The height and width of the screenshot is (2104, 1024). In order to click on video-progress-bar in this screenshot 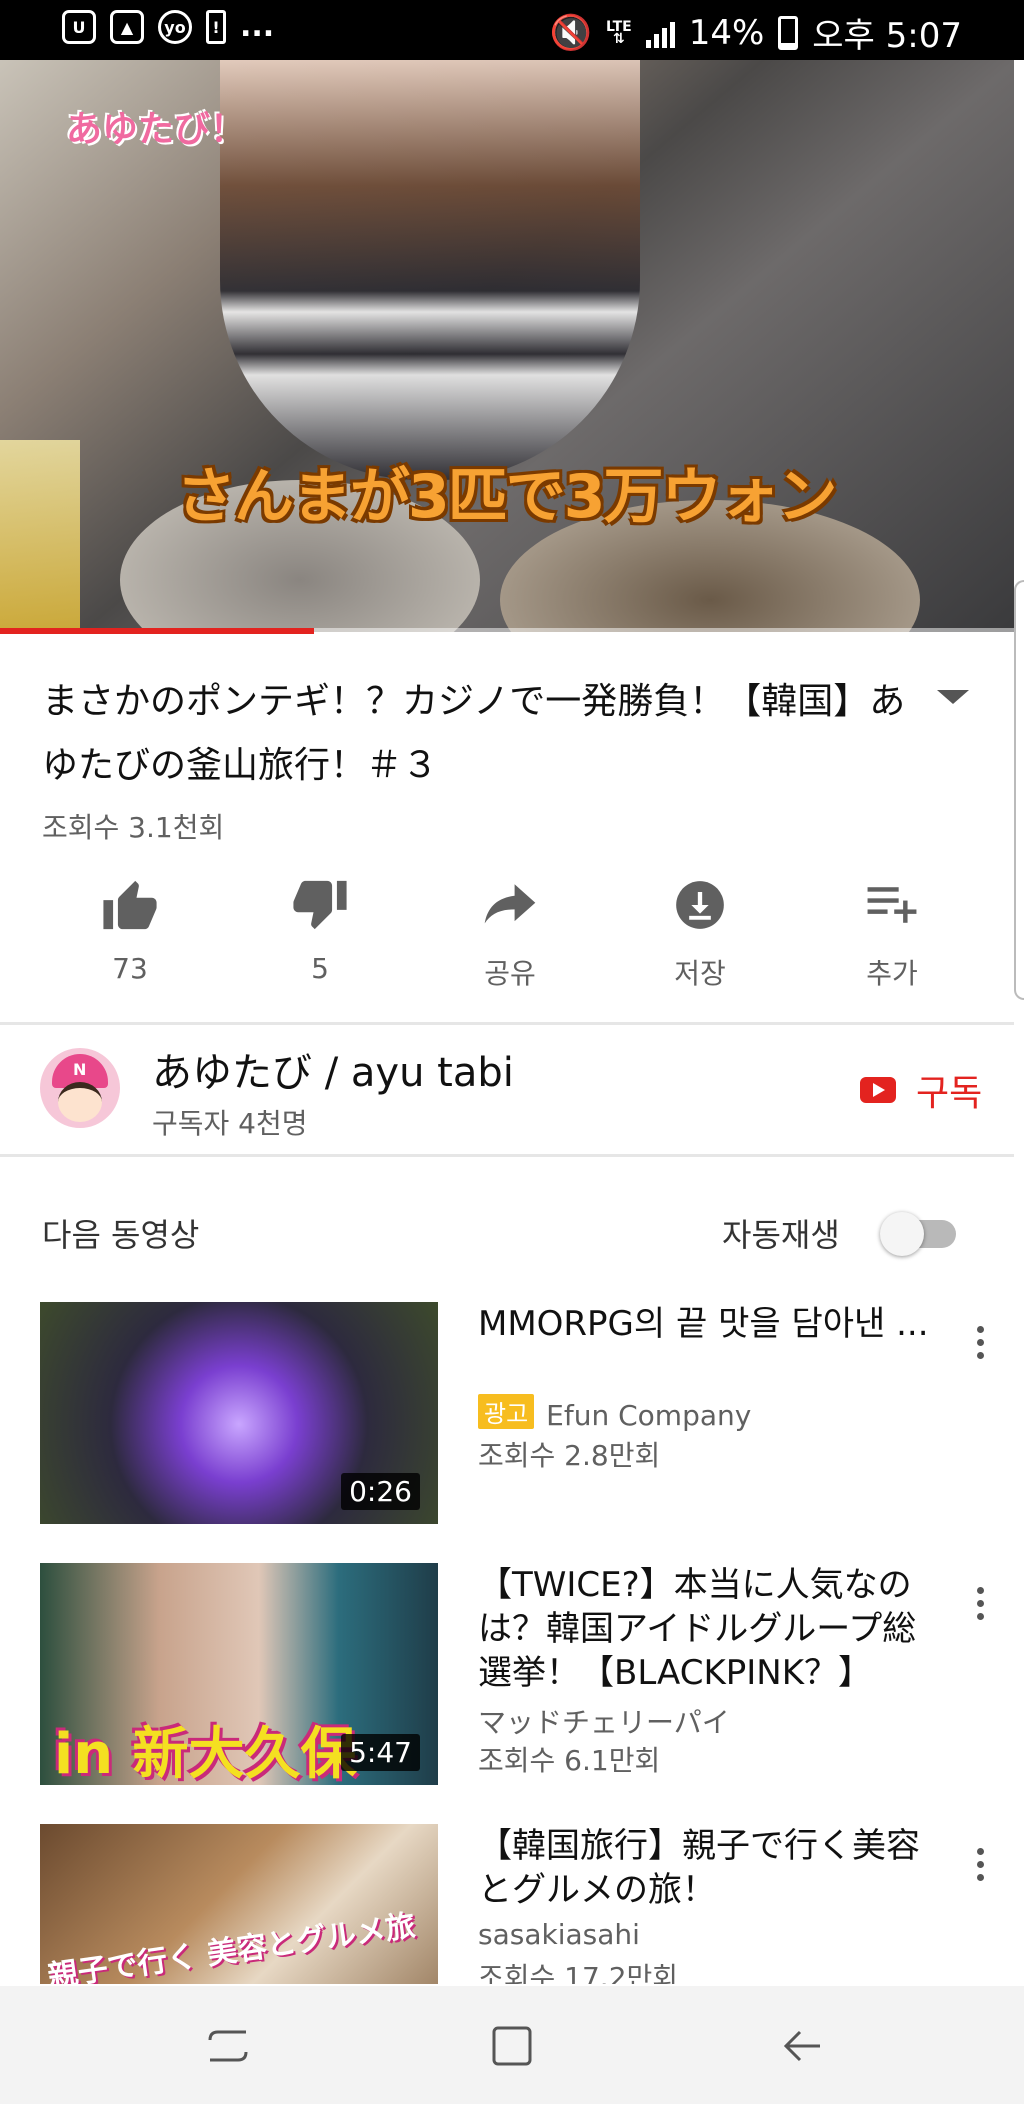, I will do `click(507, 631)`.